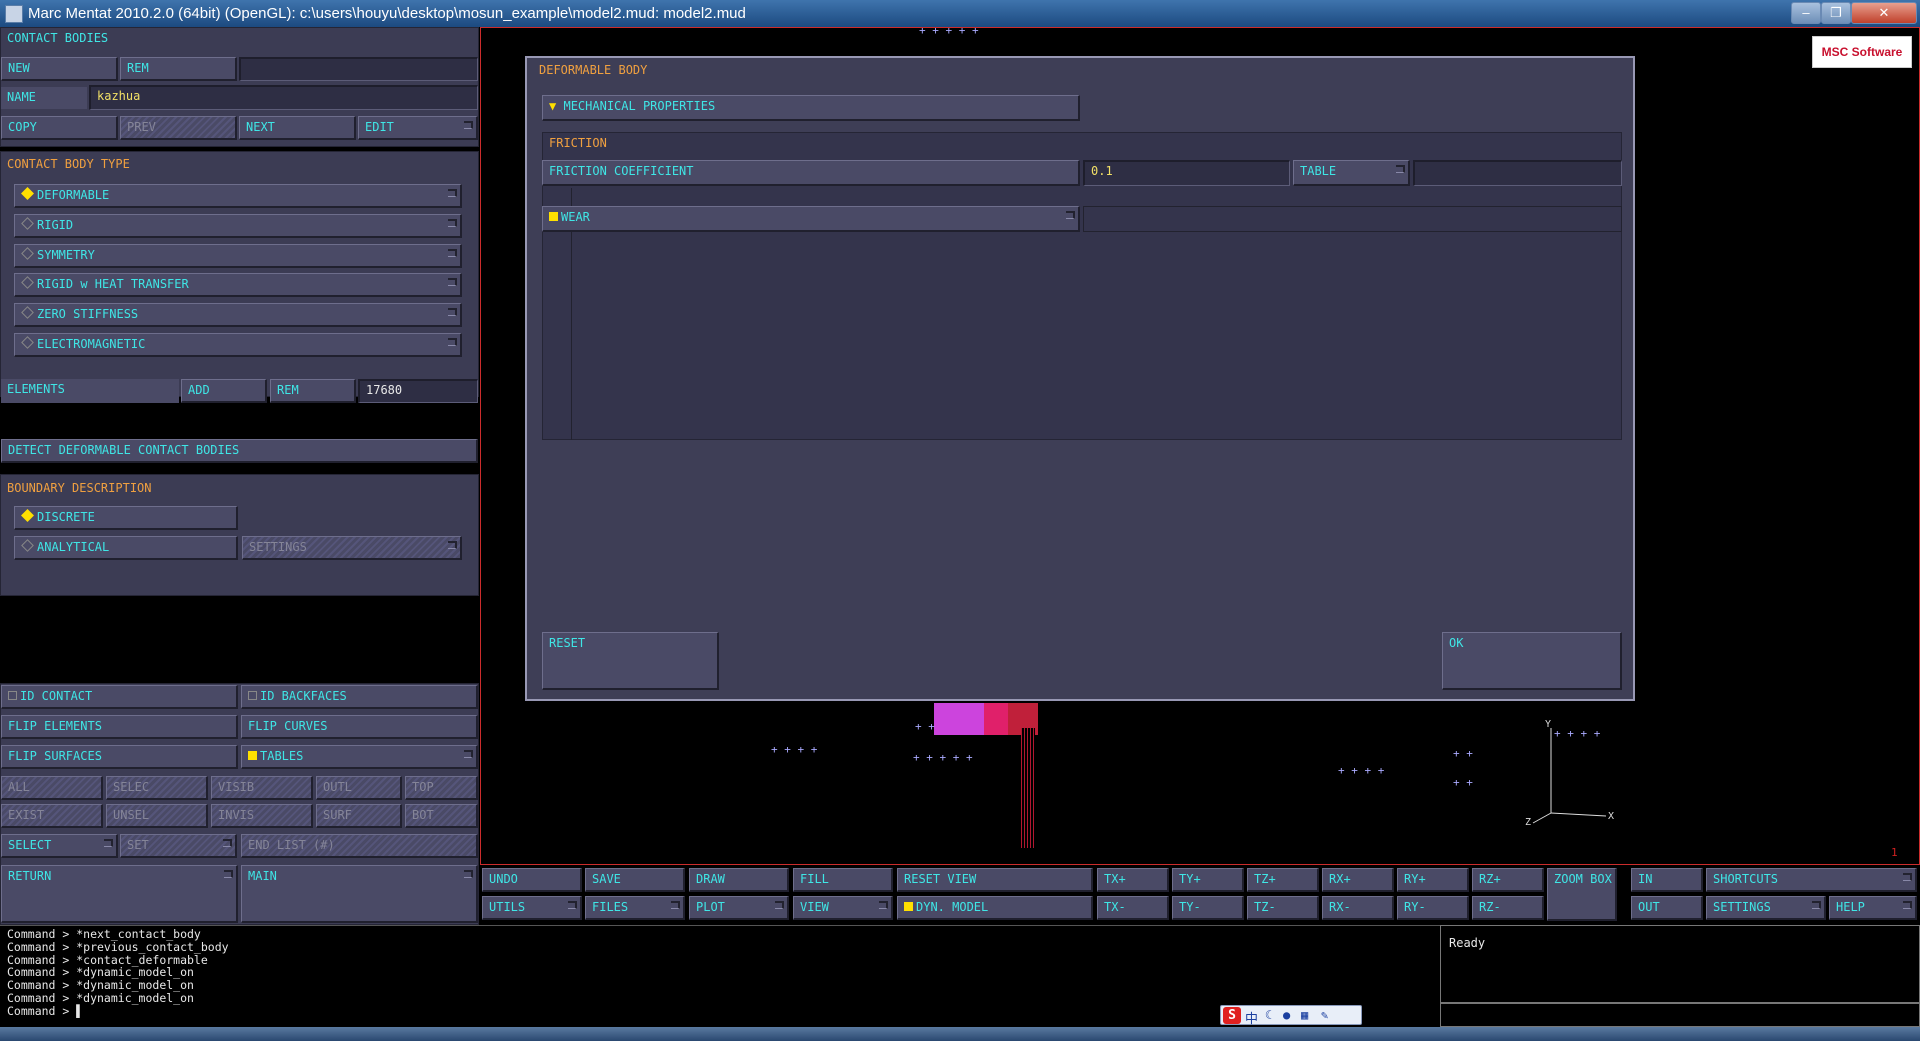  I want to click on sel-selec-button: SELEC, so click(157, 788).